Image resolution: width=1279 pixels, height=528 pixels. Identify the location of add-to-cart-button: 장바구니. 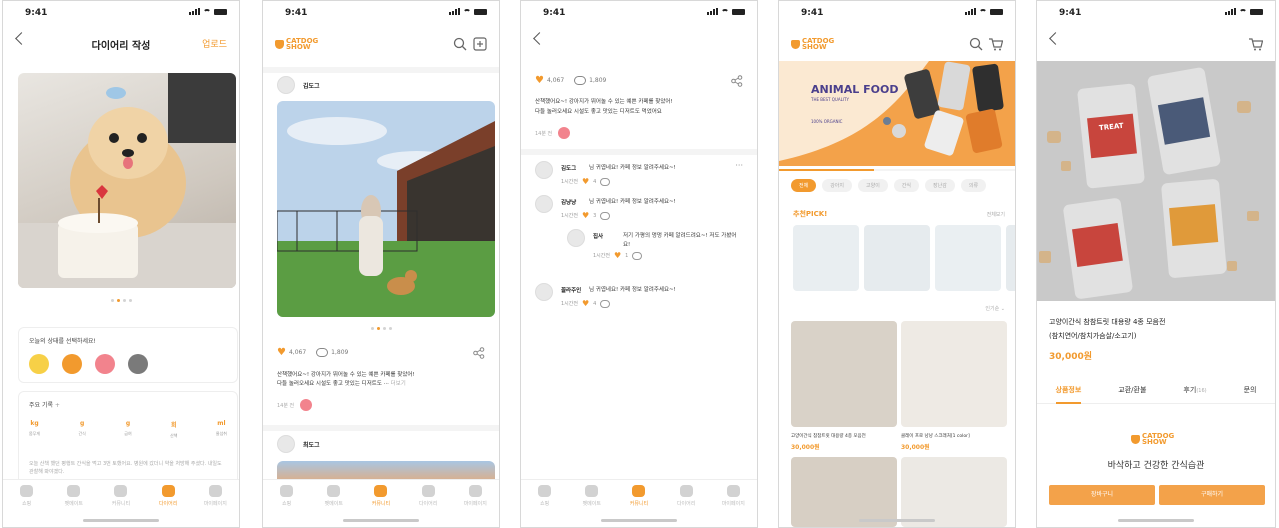
(1102, 495).